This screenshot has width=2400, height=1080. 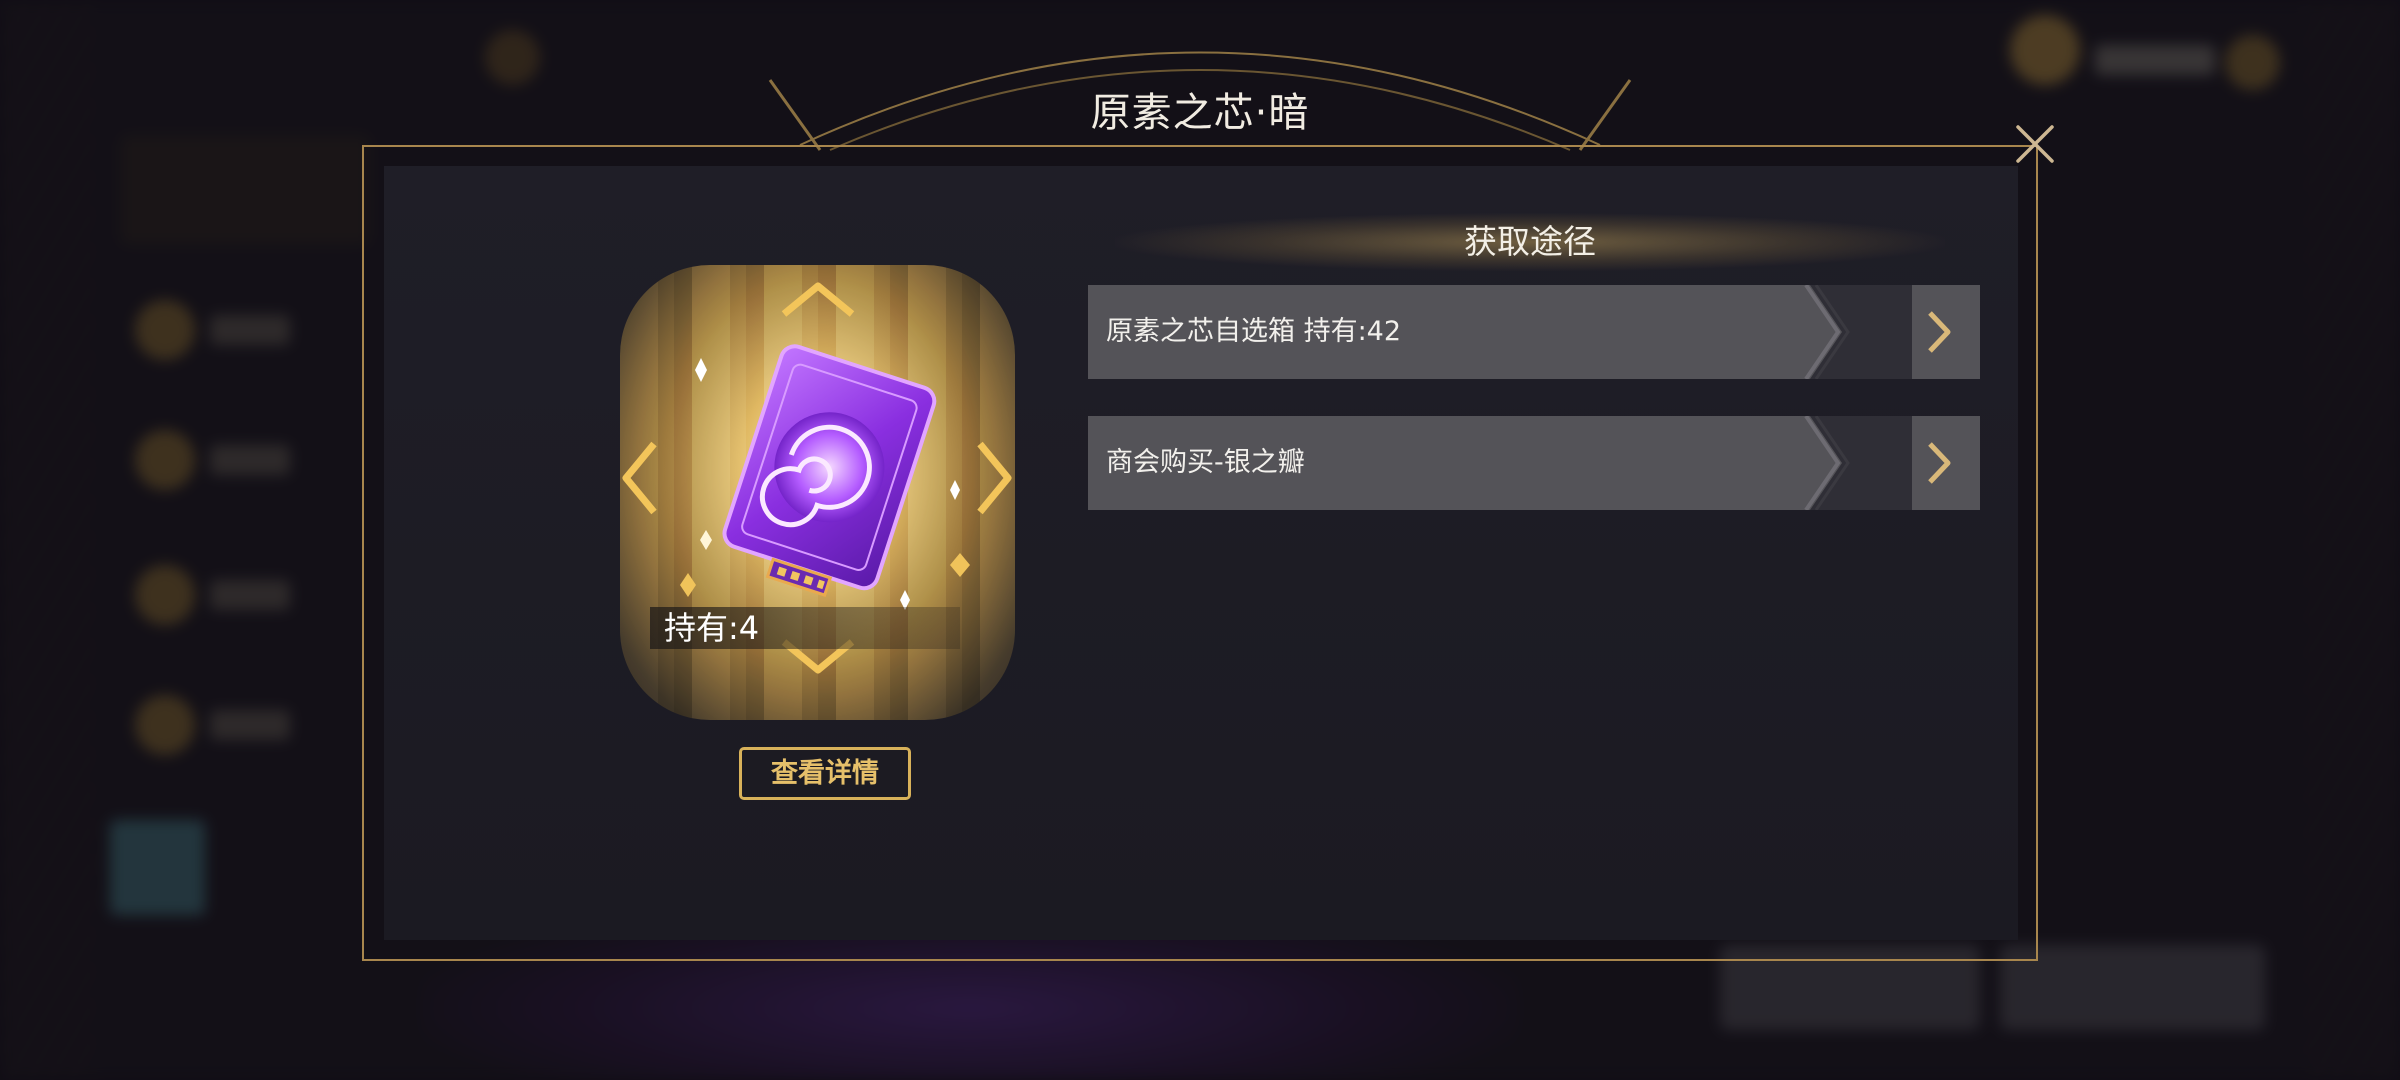 What do you see at coordinates (825, 477) in the screenshot?
I see `dark-element-core-icon` at bounding box center [825, 477].